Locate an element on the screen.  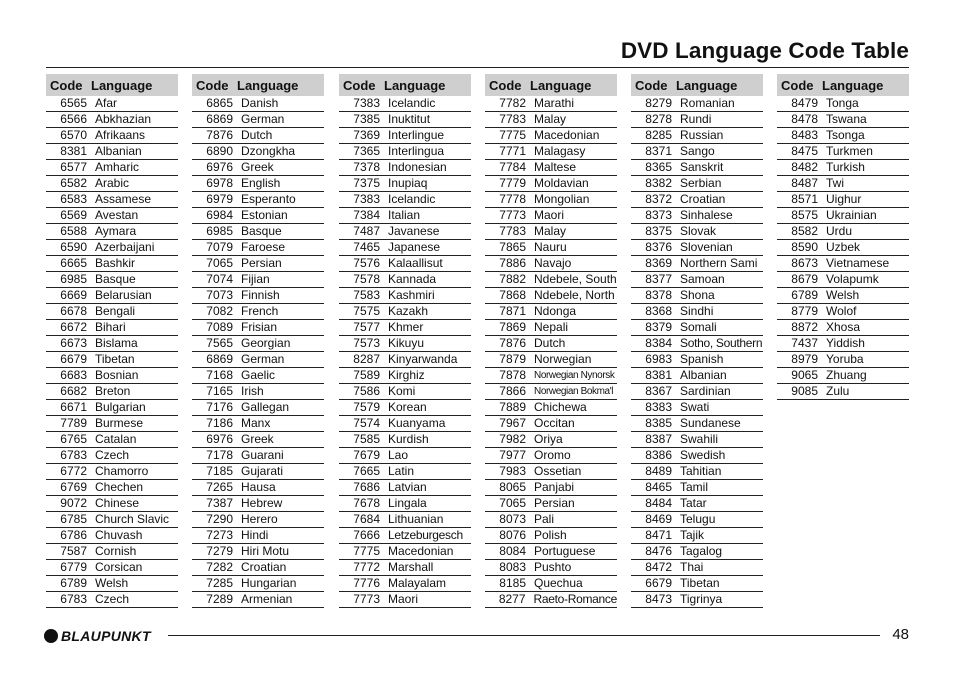
language-name: Welsh is located at coordinates (843, 295).